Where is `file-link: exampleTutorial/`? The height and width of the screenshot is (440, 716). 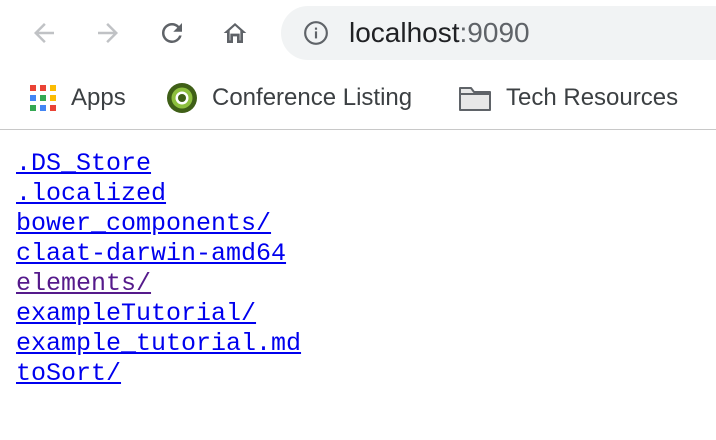
file-link: exampleTutorial/ is located at coordinates (158, 314).